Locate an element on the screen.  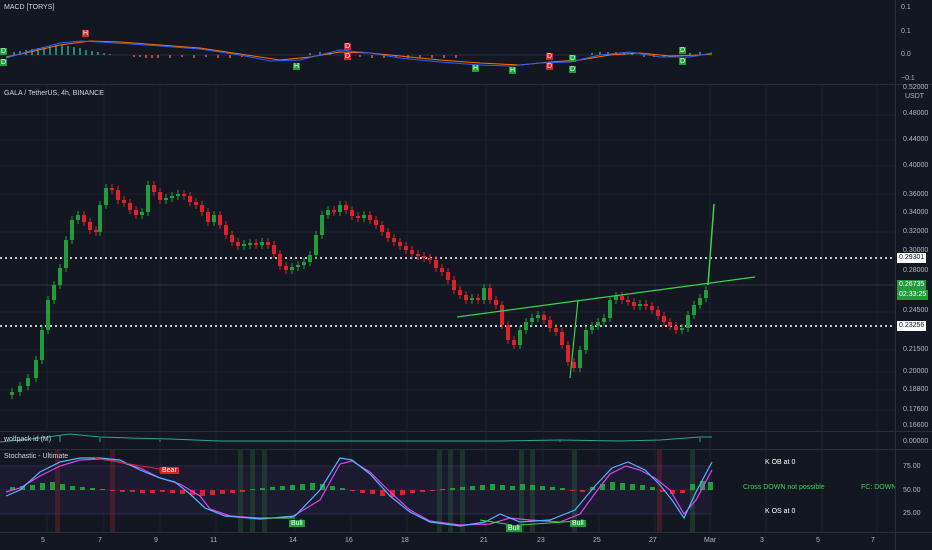
price-axis-tick: 0.36000 is located at coordinates (916, 194).